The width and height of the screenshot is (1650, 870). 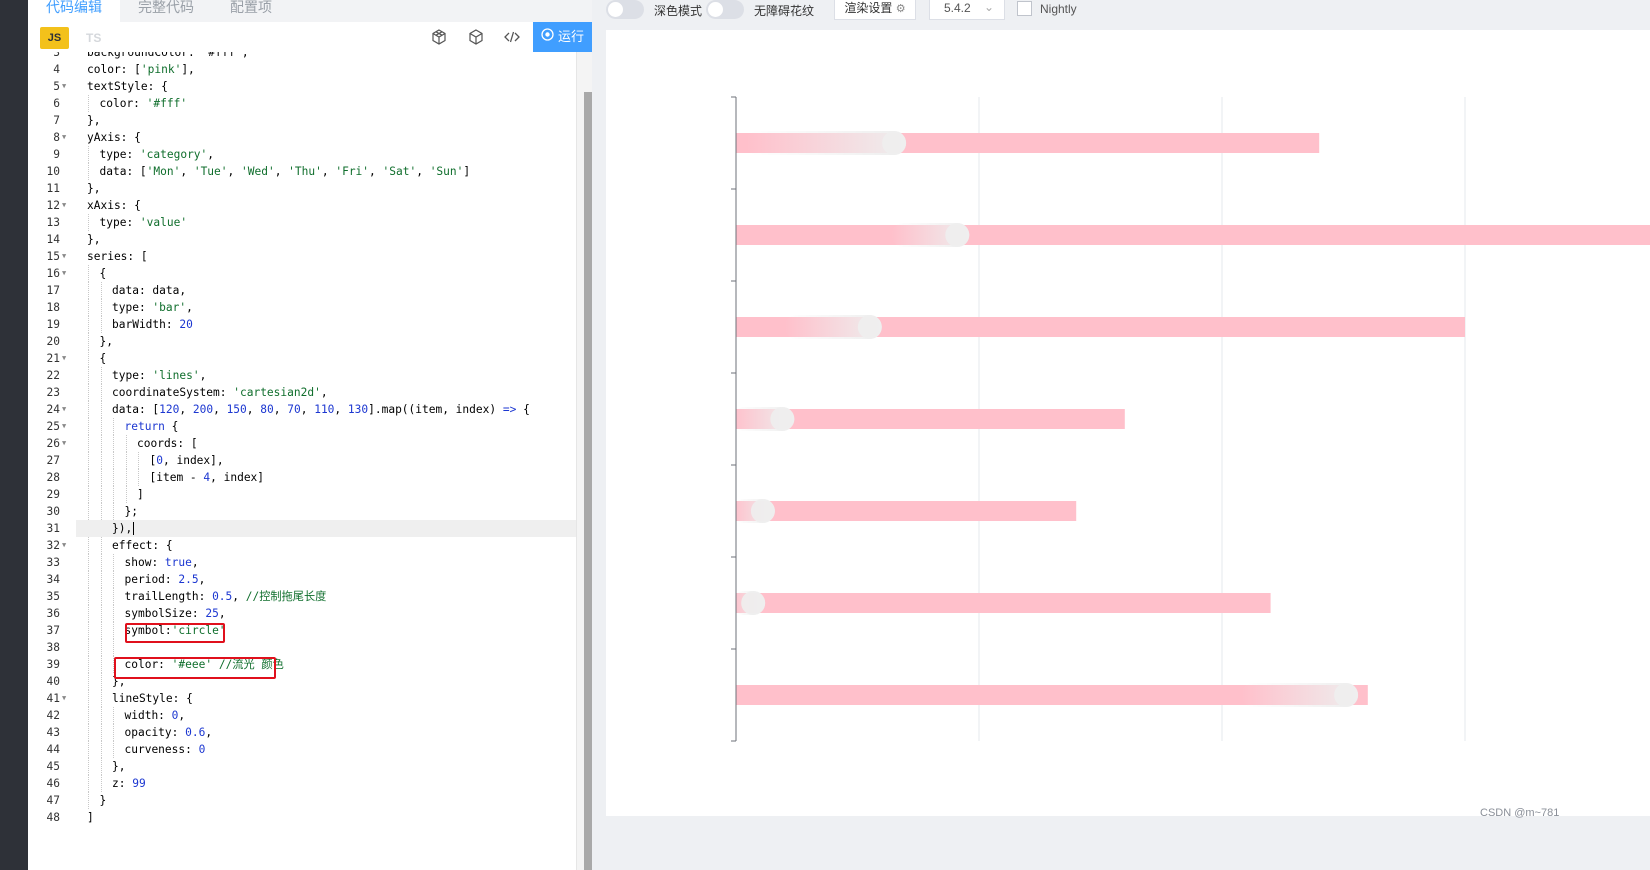 I want to click on line-number: 12, so click(x=53, y=205).